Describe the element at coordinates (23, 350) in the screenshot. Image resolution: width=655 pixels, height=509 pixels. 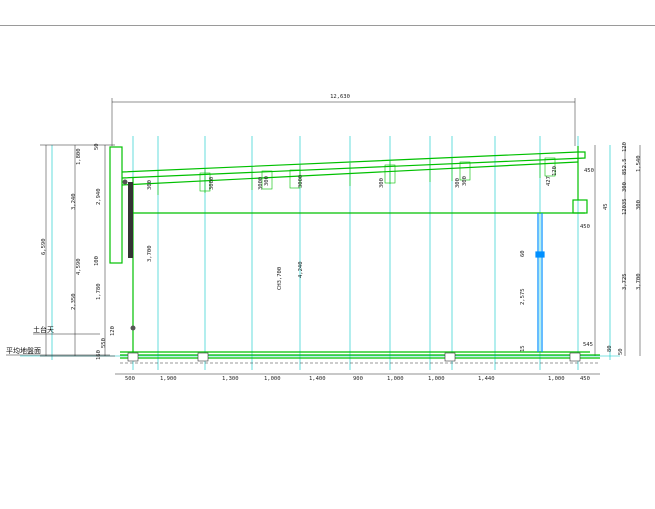
I see `average-ground-label: 平均地盤面` at that location.